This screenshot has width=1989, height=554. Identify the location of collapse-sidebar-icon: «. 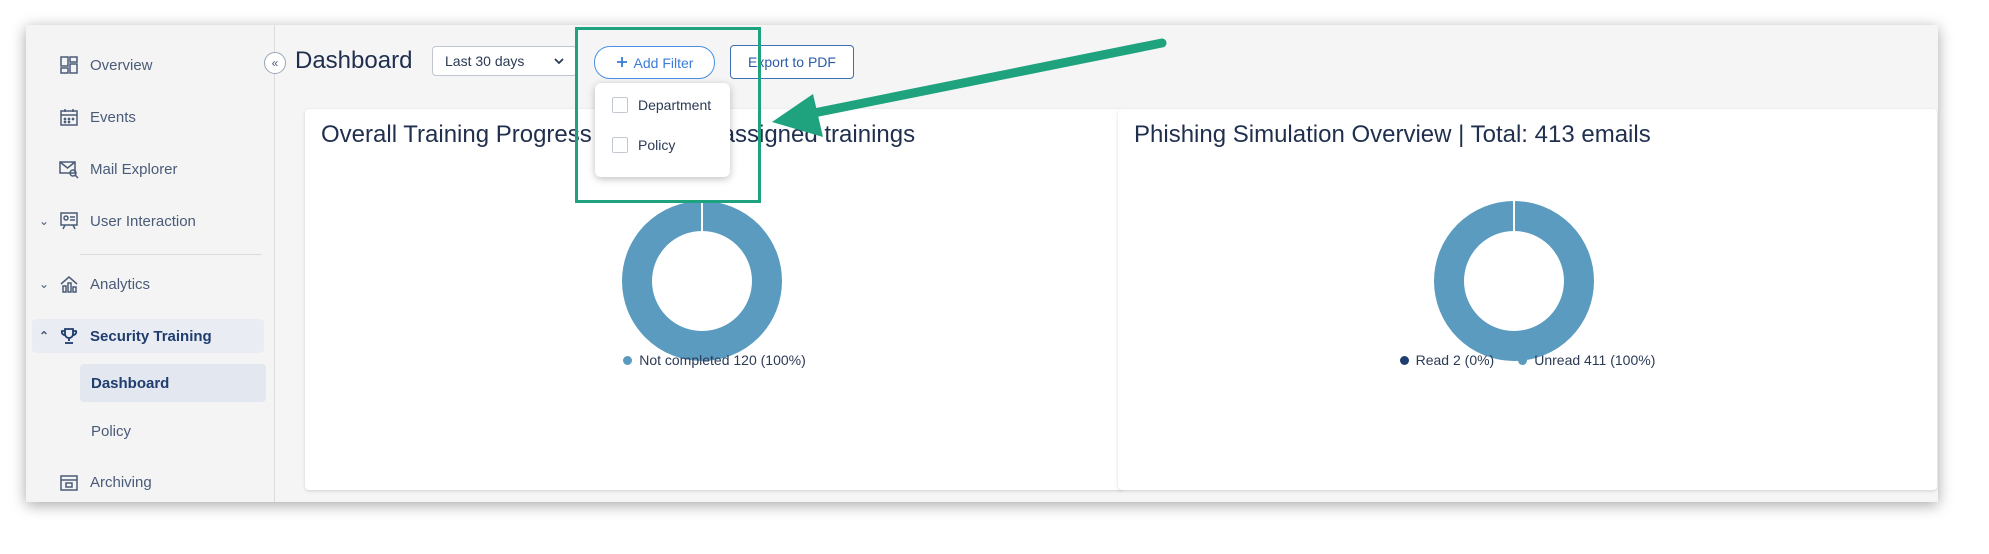
(275, 63).